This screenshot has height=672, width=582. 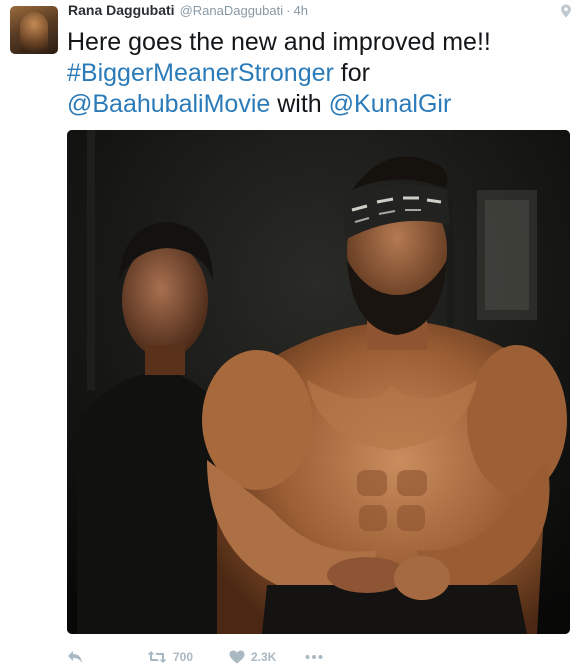 What do you see at coordinates (157, 657) in the screenshot?
I see `retweet-icon` at bounding box center [157, 657].